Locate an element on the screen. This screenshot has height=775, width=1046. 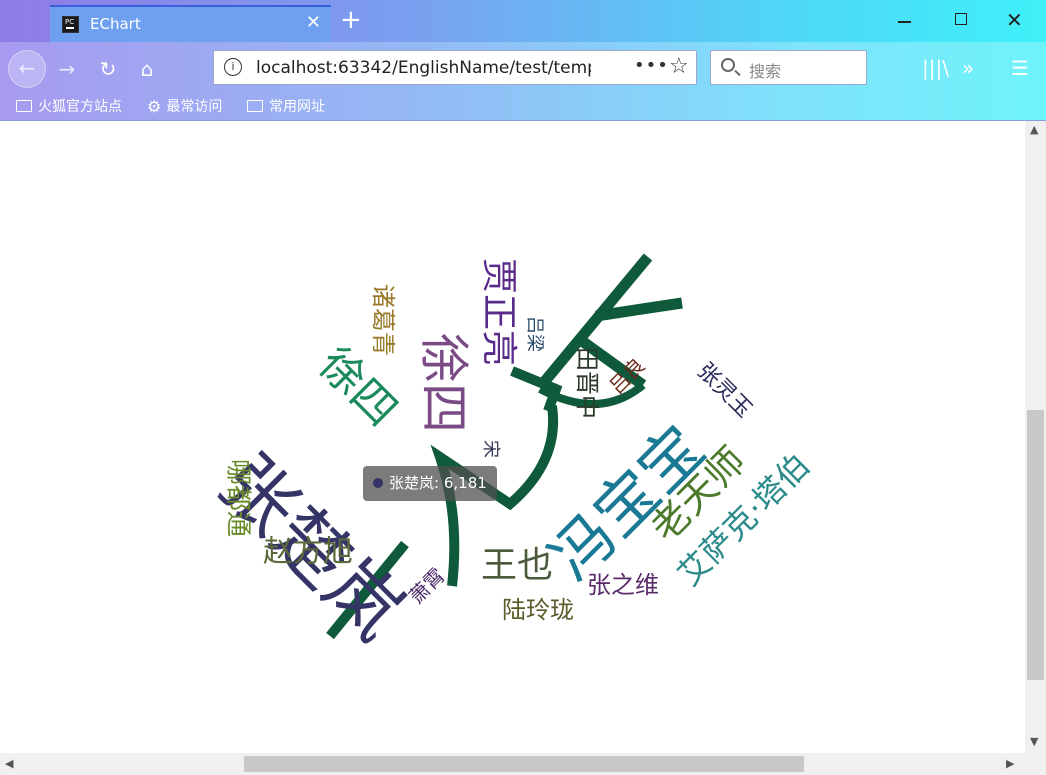
home-button: ⌂ is located at coordinates (147, 69).